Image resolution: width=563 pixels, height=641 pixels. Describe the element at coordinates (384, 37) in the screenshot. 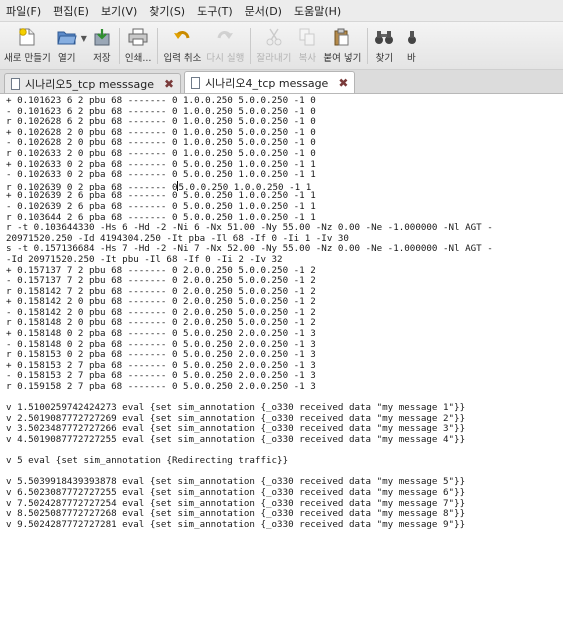

I see `binoculars-icon` at that location.